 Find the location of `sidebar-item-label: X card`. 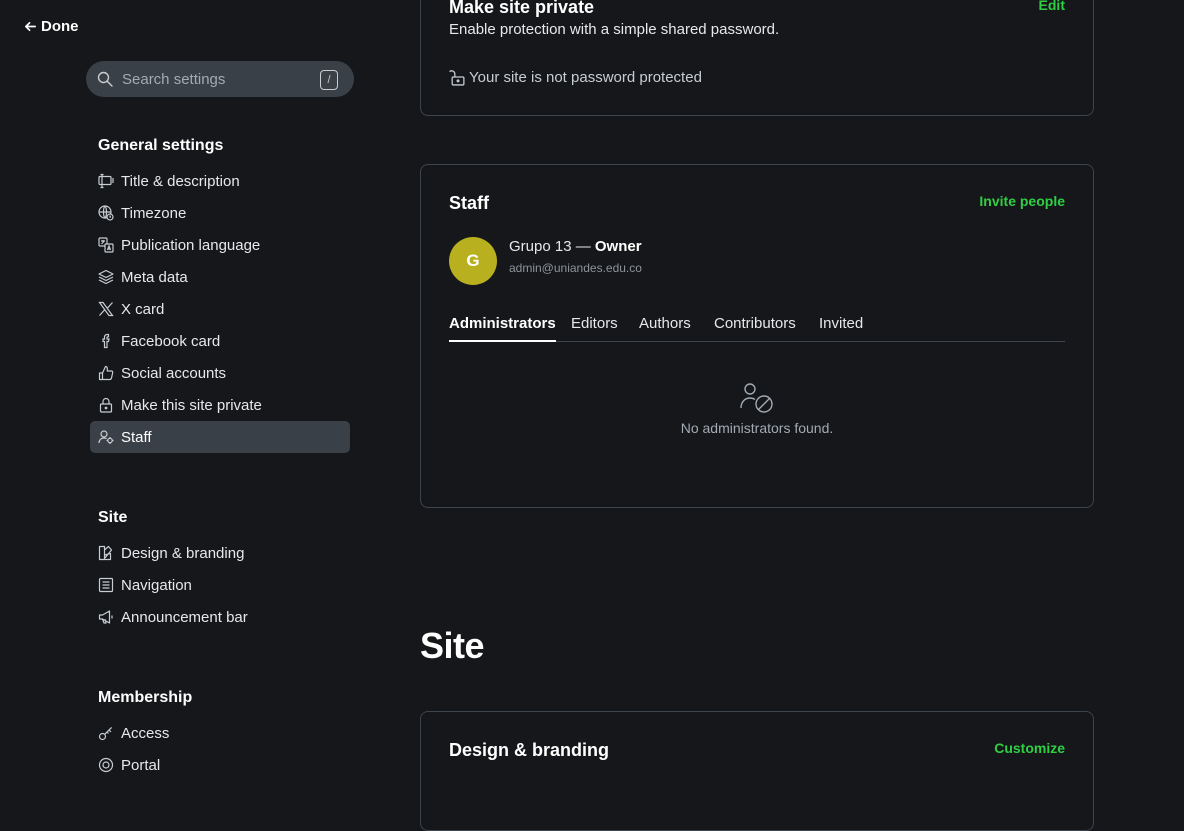

sidebar-item-label: X card is located at coordinates (143, 309).